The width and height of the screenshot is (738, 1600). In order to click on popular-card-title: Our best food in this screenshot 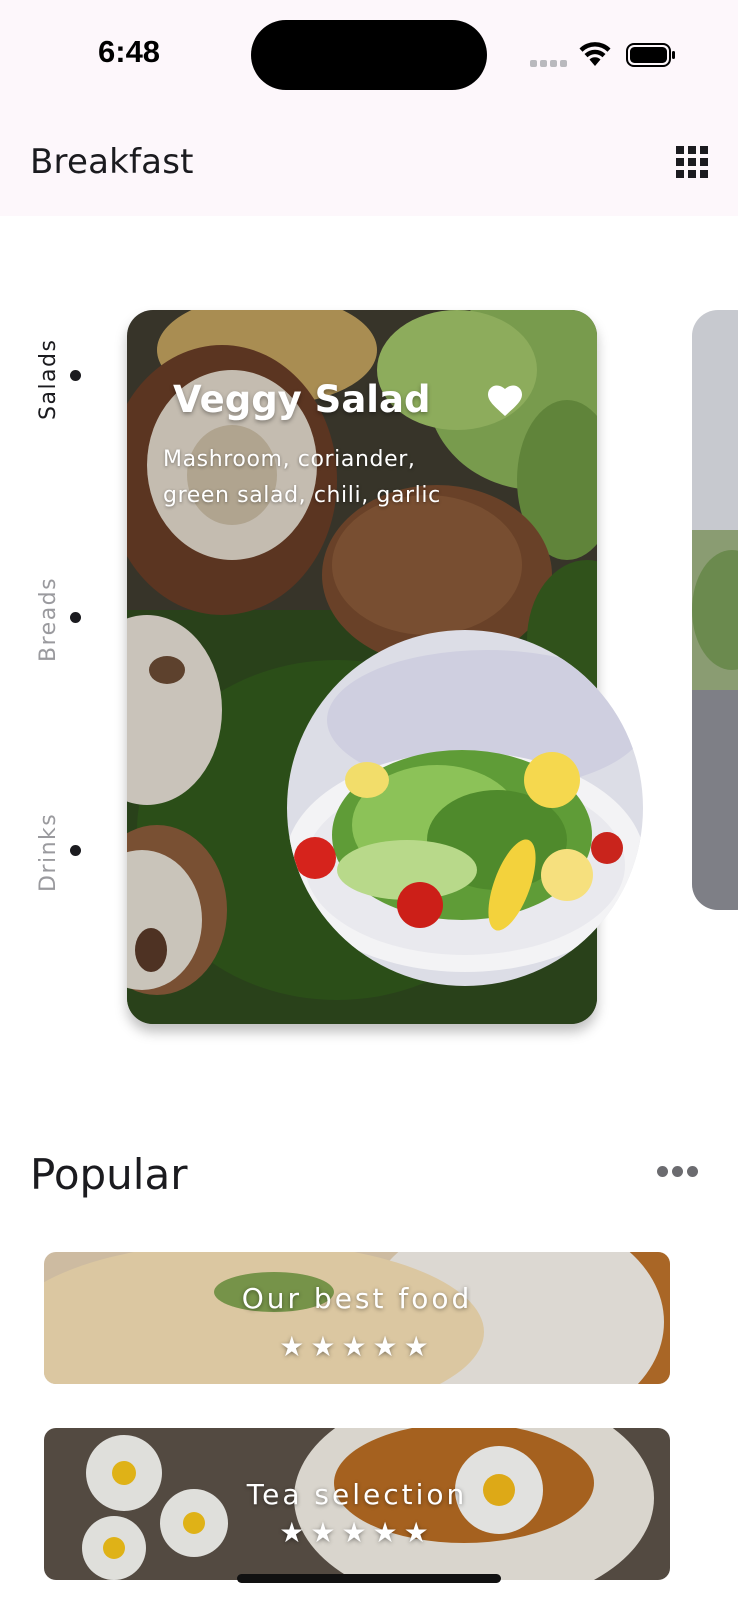, I will do `click(357, 1298)`.